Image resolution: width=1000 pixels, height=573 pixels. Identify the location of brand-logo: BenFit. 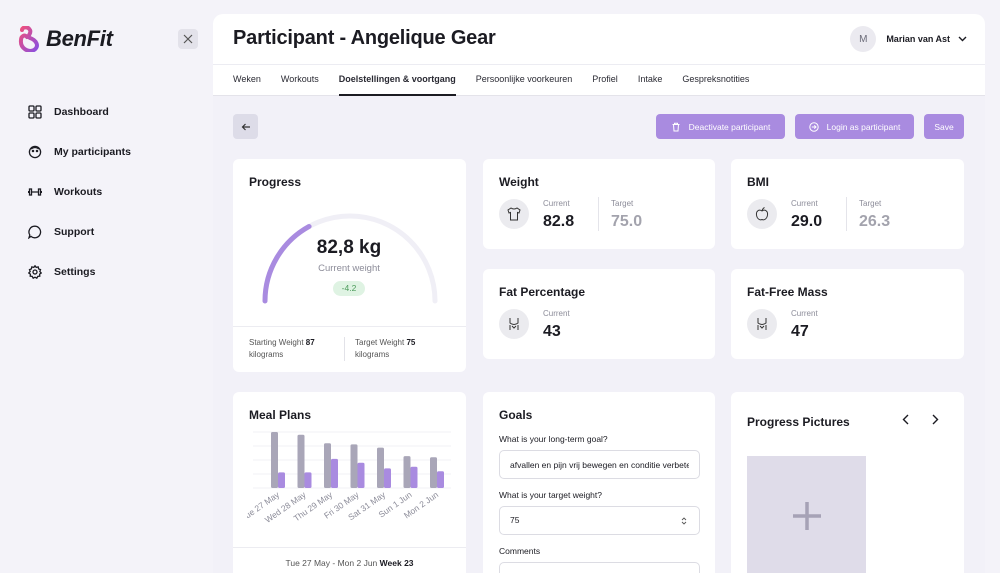
(65, 39).